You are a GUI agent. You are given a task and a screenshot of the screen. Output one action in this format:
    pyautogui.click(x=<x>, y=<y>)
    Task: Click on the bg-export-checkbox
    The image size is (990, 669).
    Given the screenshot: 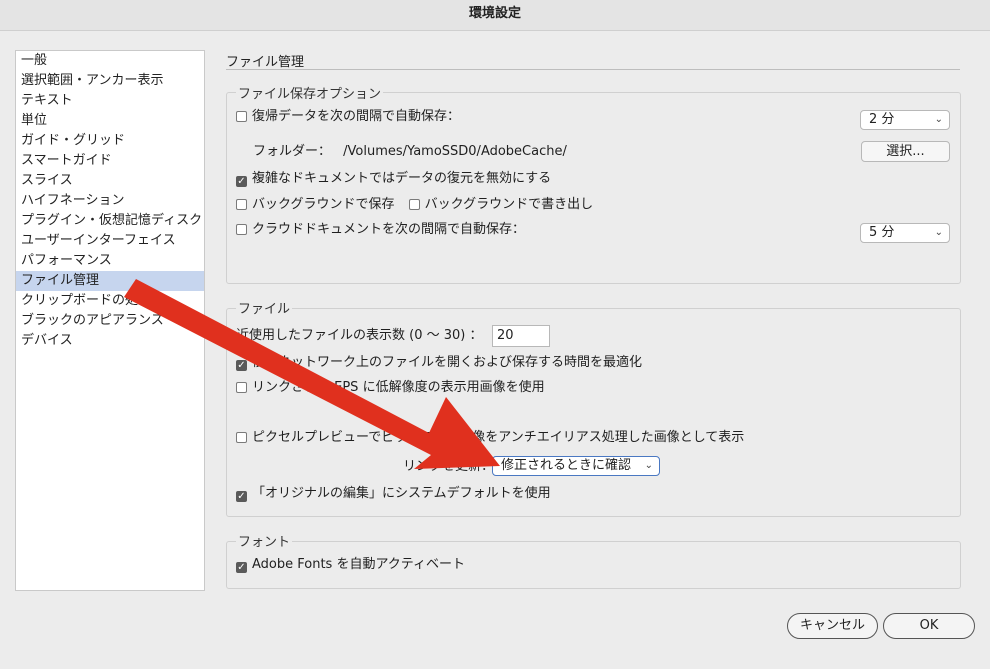 What is the action you would take?
    pyautogui.click(x=414, y=204)
    